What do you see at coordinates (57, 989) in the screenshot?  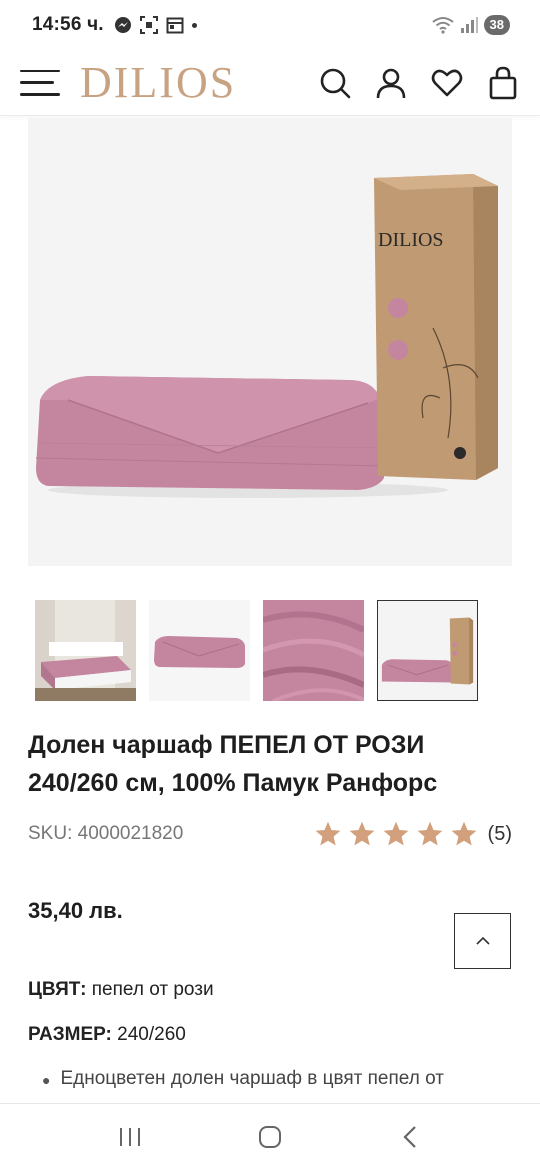 I see `color-label: ЦВЯТ:` at bounding box center [57, 989].